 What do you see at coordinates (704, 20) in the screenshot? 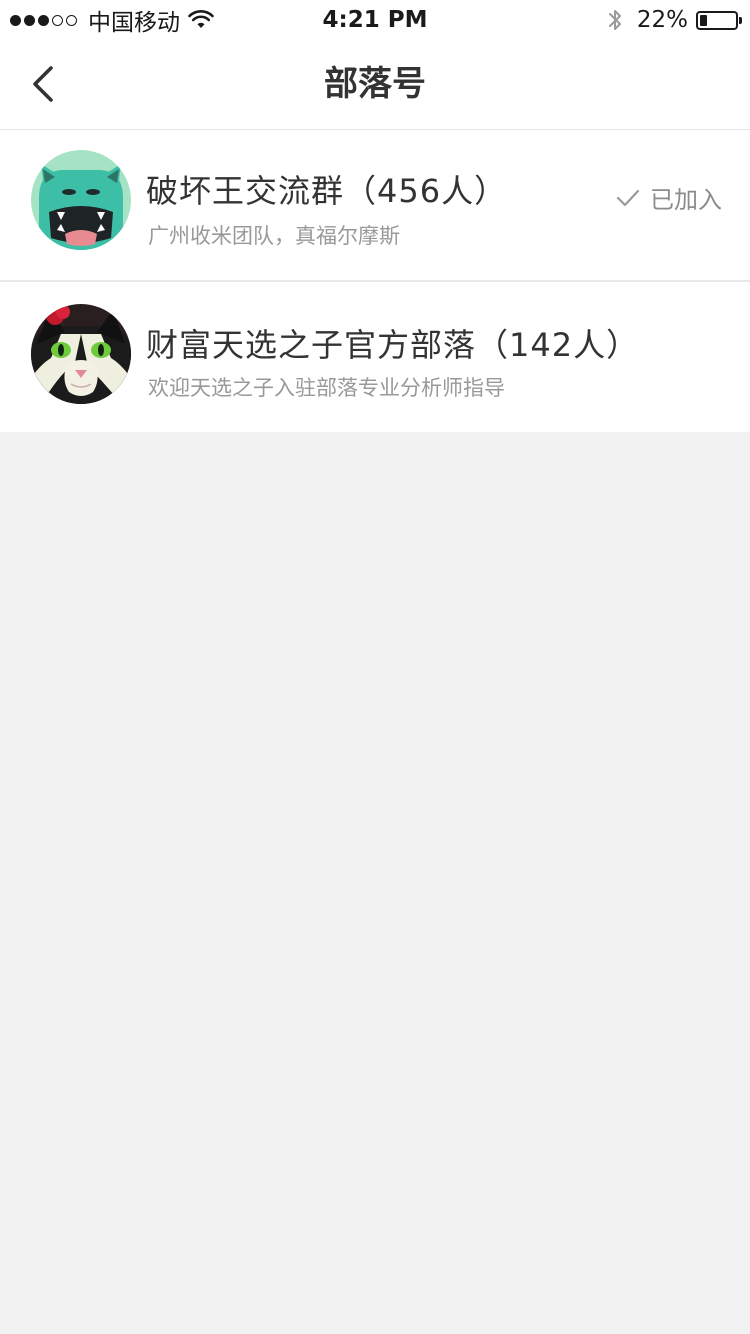
I see `battery-fill` at bounding box center [704, 20].